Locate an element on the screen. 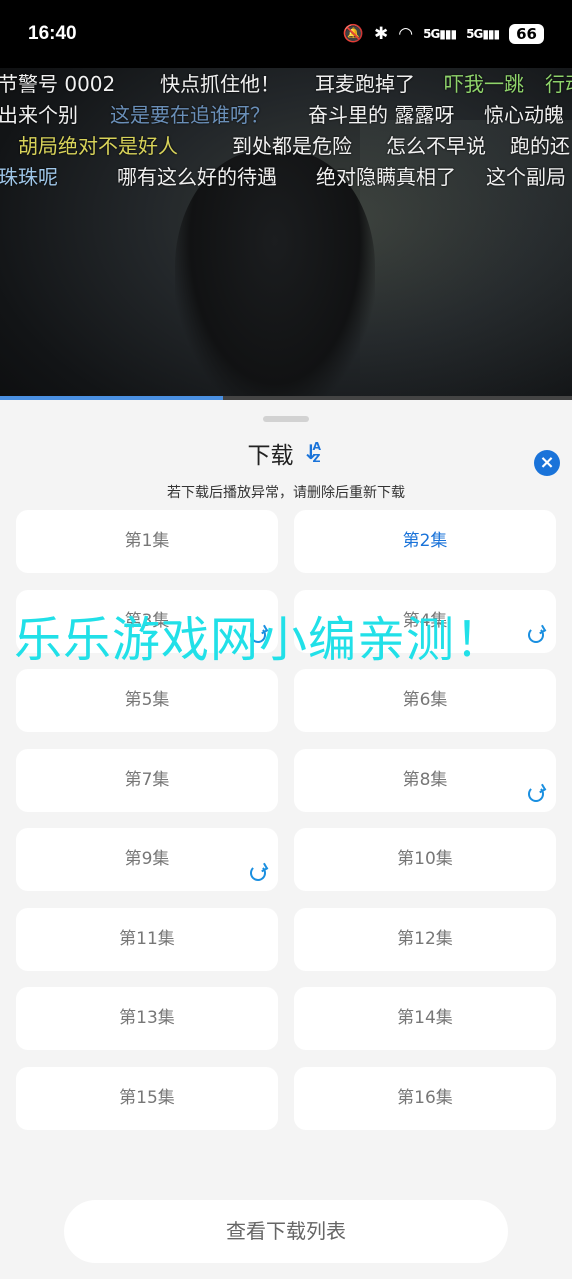 This screenshot has width=572, height=1279. episode-button: 第9集 is located at coordinates (147, 859).